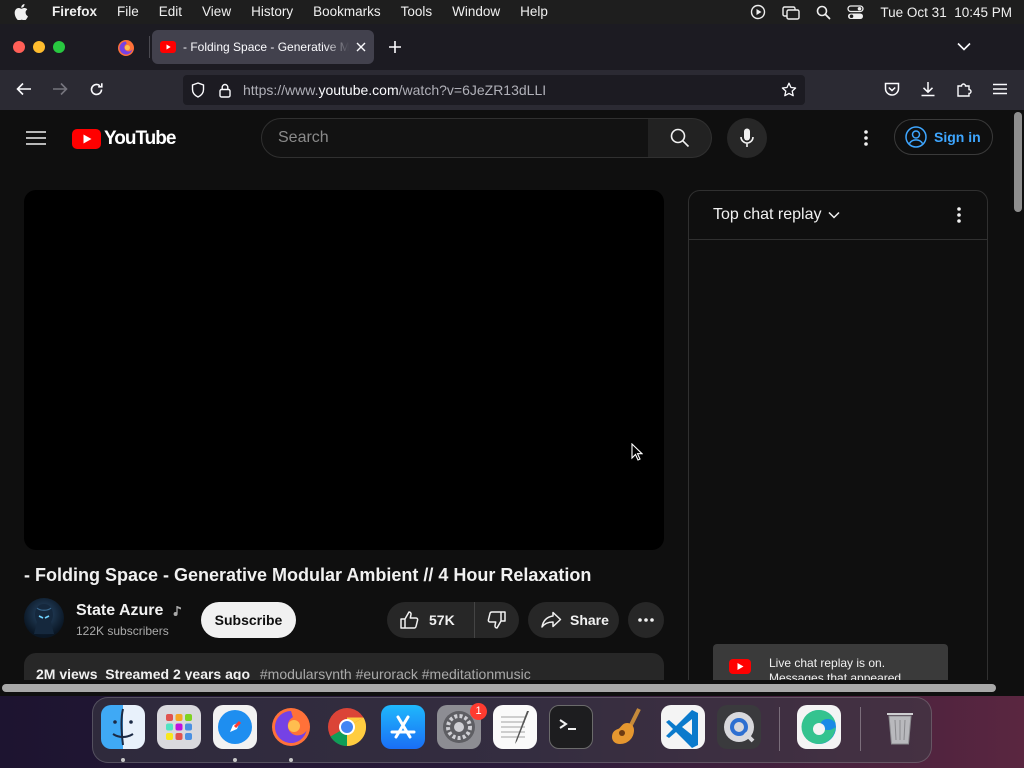  I want to click on menu-window: Window, so click(476, 12).